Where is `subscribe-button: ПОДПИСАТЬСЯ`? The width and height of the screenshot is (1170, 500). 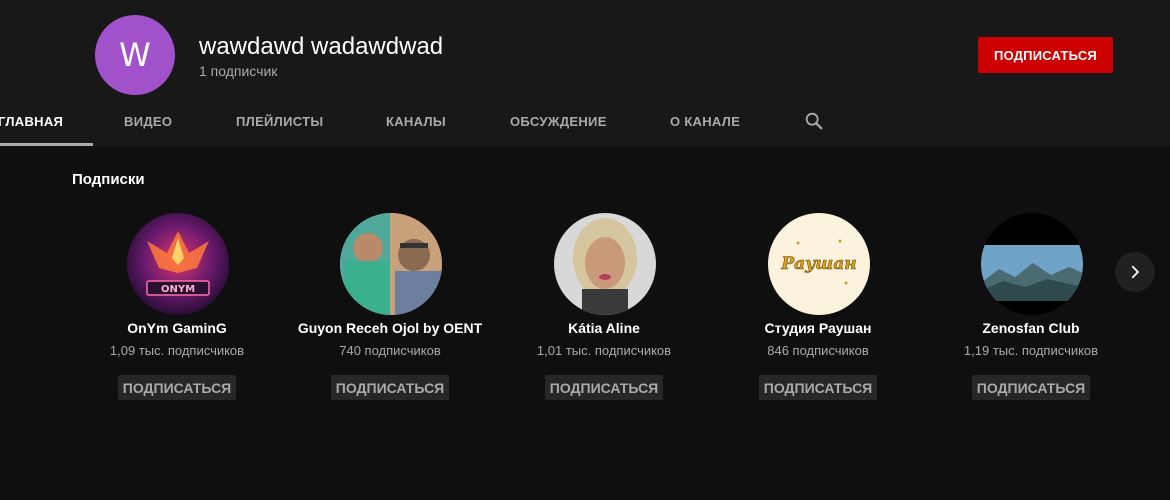 subscribe-button: ПОДПИСАТЬСЯ is located at coordinates (1045, 55).